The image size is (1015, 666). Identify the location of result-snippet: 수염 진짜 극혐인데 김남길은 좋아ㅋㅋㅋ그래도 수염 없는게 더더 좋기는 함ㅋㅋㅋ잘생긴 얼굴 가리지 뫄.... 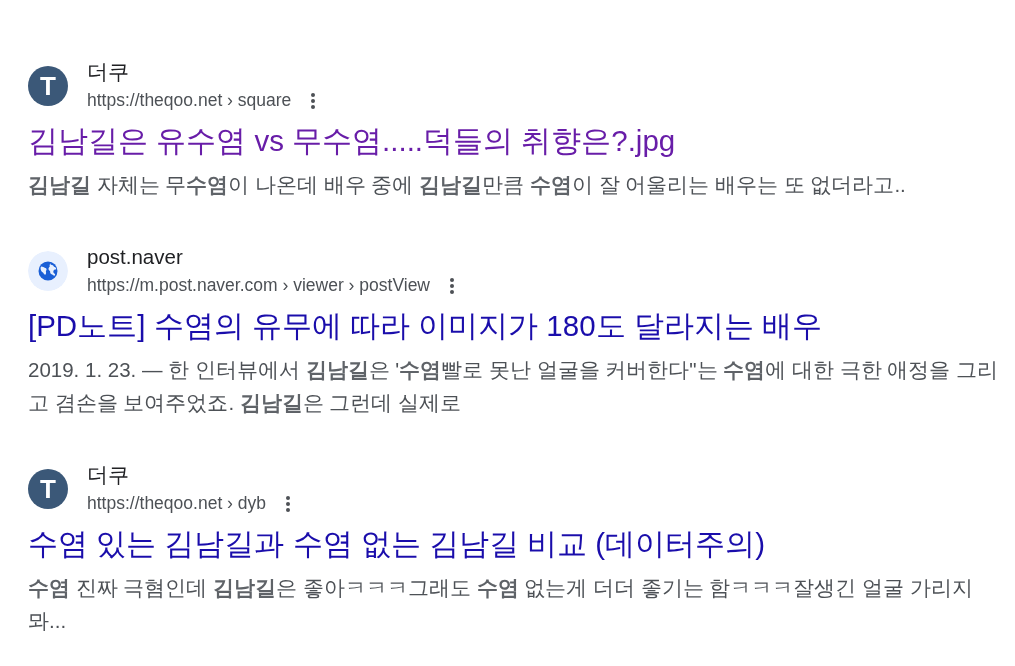
(501, 604).